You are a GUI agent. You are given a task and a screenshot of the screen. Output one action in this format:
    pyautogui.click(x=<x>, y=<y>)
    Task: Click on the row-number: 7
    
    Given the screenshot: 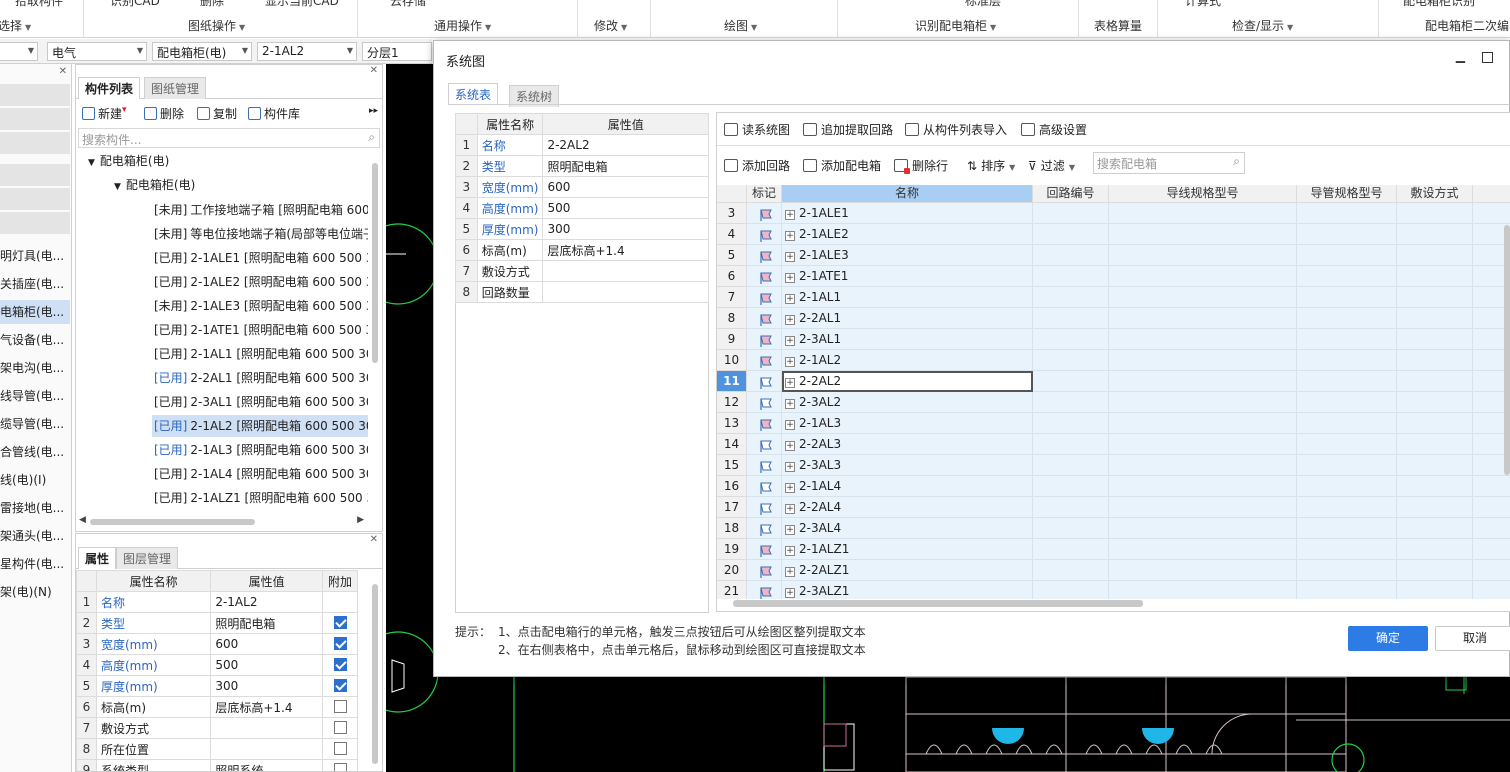 What is the action you would take?
    pyautogui.click(x=732, y=297)
    